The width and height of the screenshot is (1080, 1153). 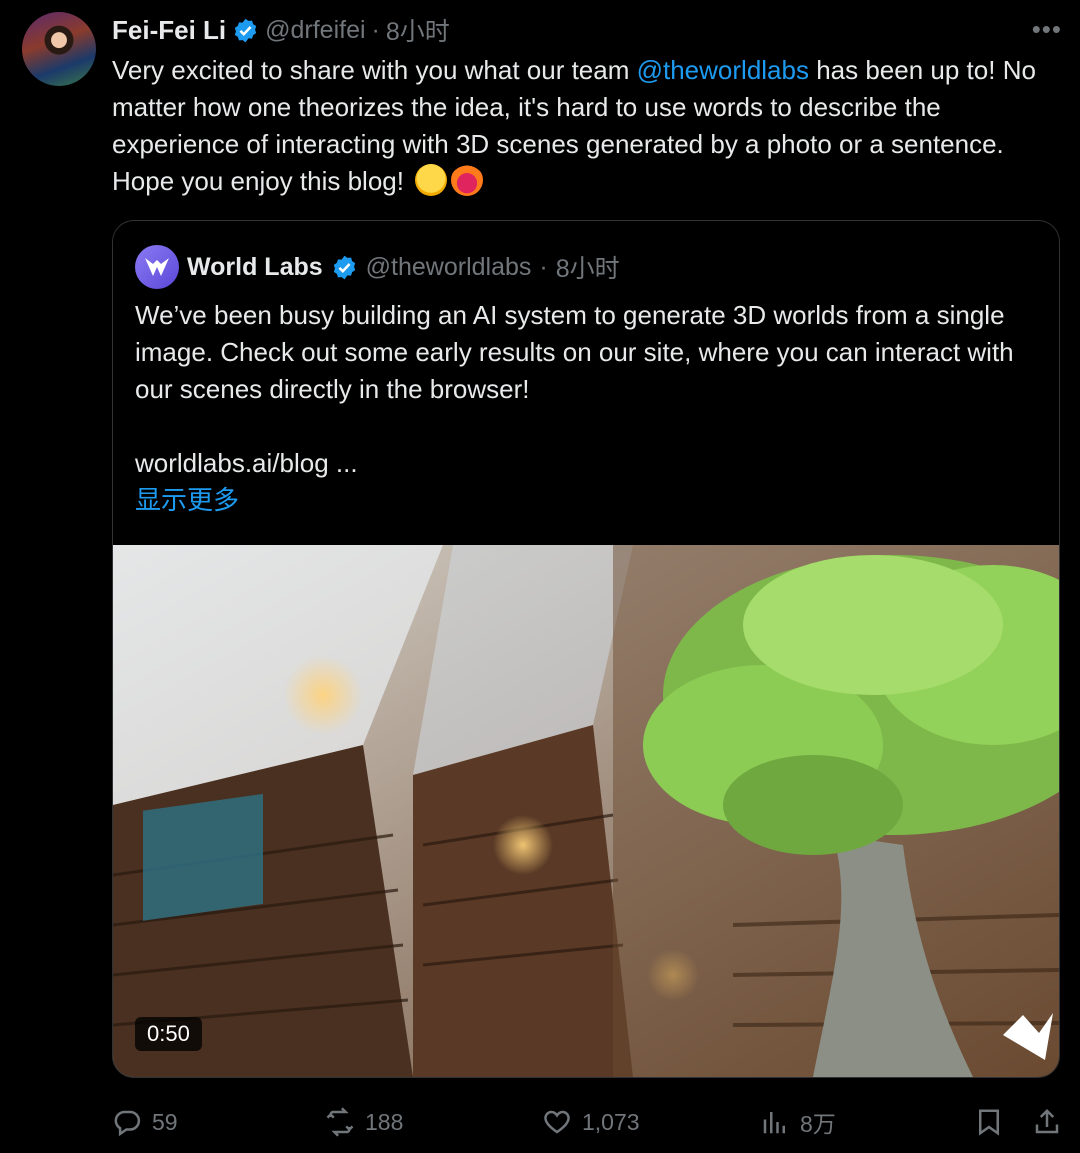 I want to click on video-duration: 0:50, so click(x=168, y=1034).